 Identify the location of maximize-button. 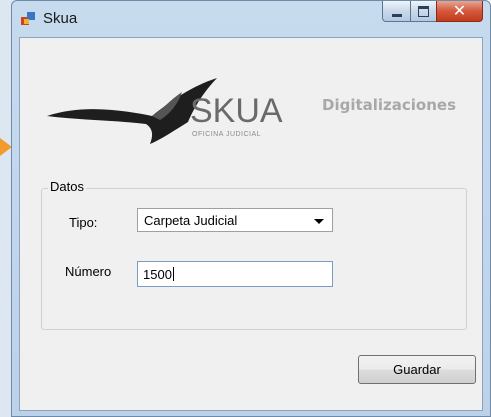
(423, 11).